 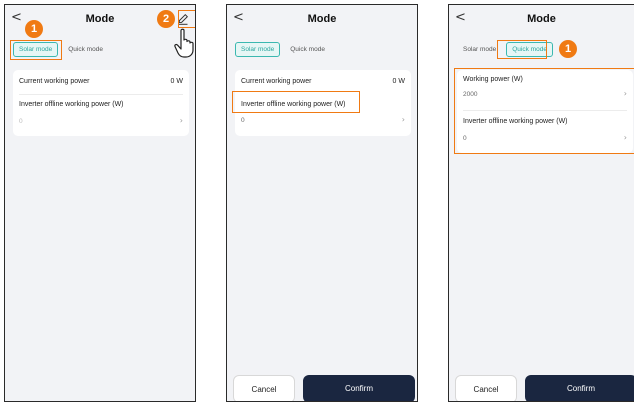 I want to click on highlight-box-inverter-label, so click(x=296, y=102).